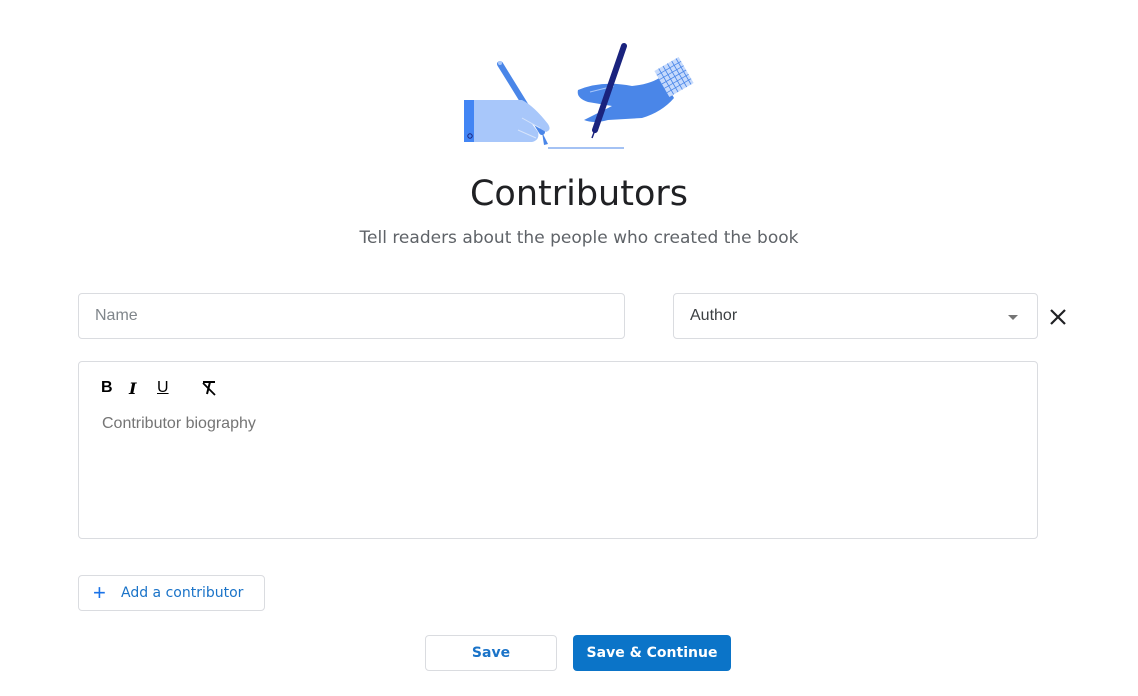  I want to click on page-title: Contributors, so click(579, 194).